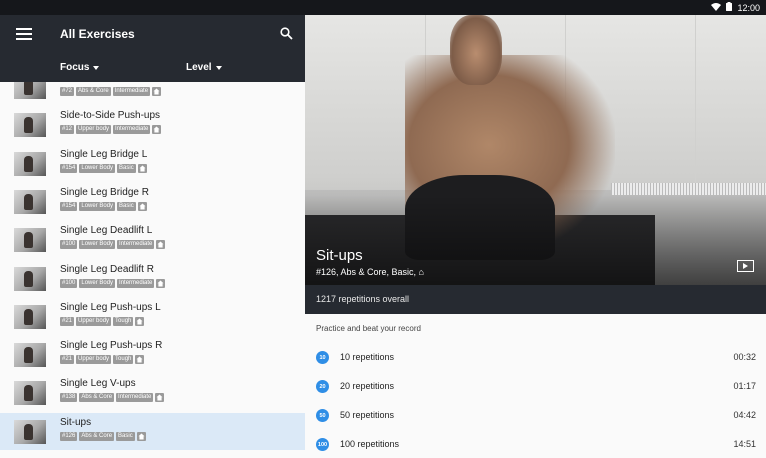 The height and width of the screenshot is (458, 766). What do you see at coordinates (368, 328) in the screenshot?
I see `records-heading: Practice and beat your record` at bounding box center [368, 328].